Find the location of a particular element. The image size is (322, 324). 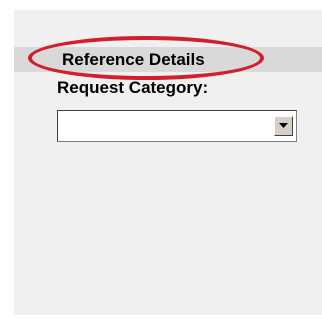

dropdown-arrow-button is located at coordinates (283, 126).